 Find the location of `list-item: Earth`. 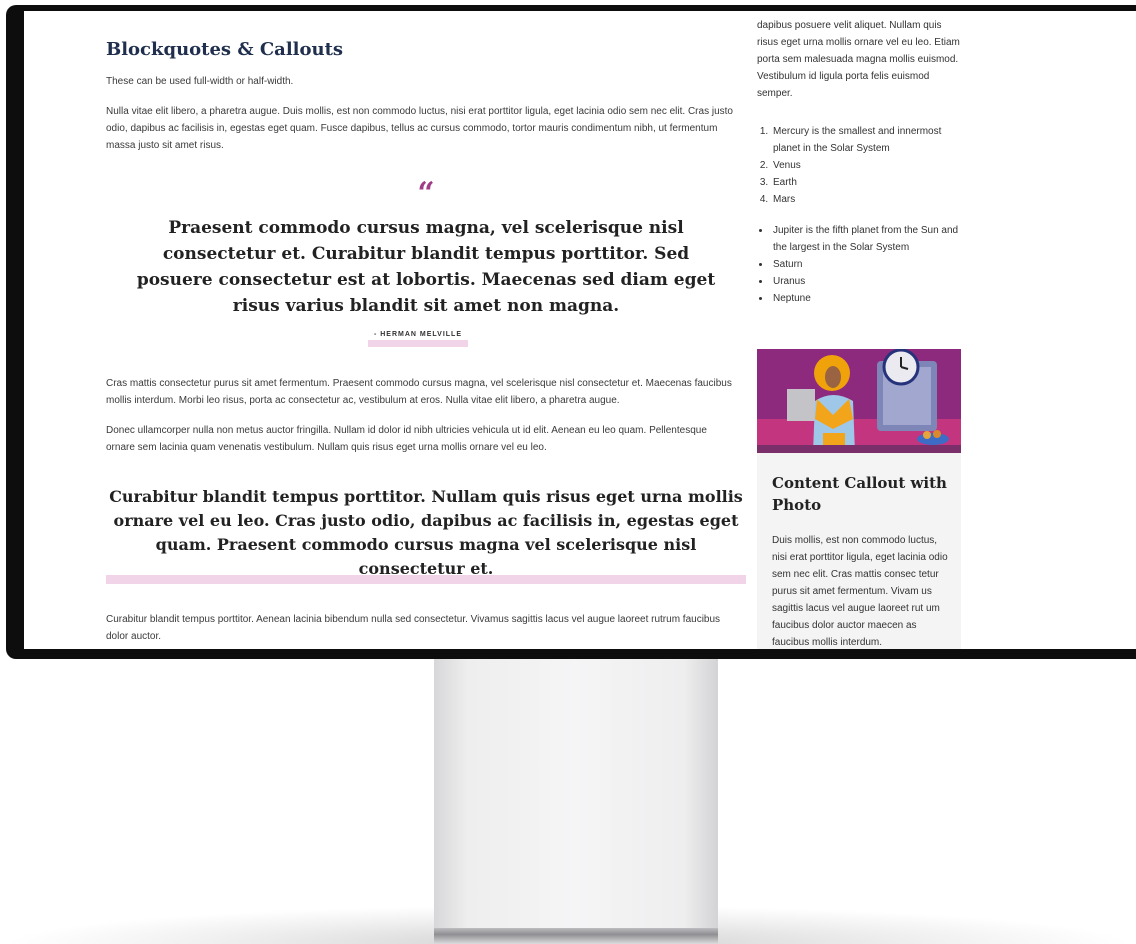

list-item: Earth is located at coordinates (866, 182).